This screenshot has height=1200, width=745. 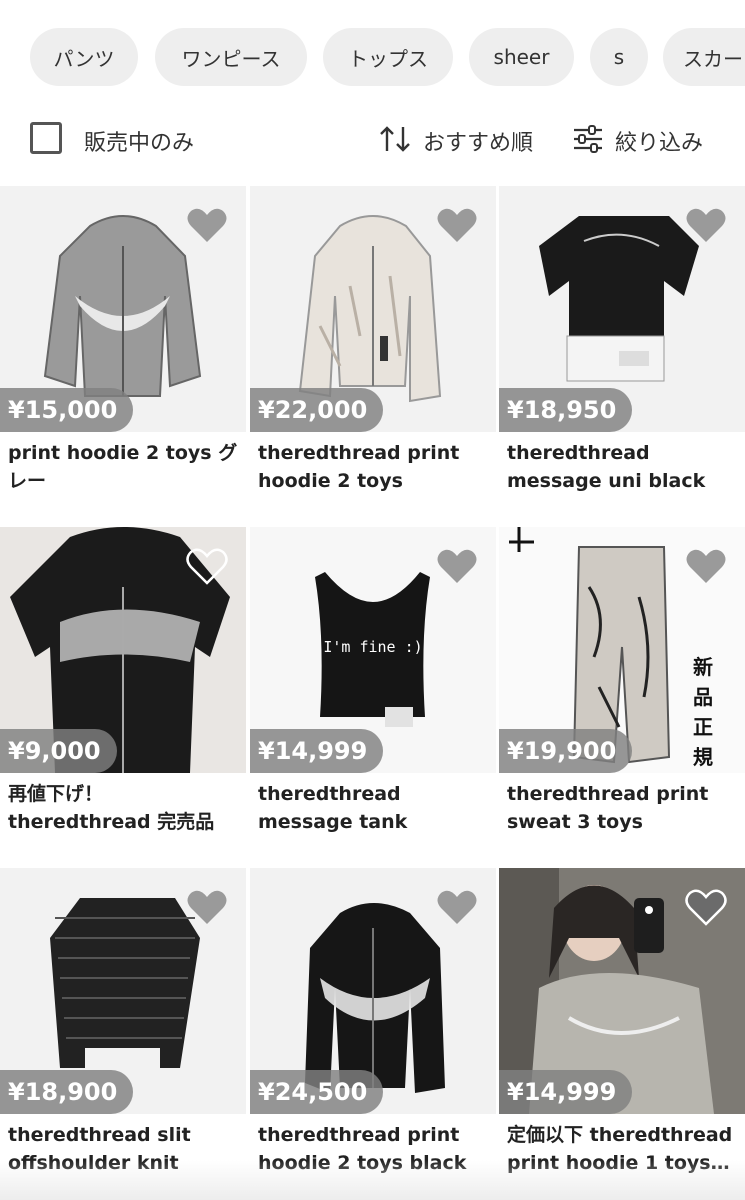 What do you see at coordinates (317, 410) in the screenshot?
I see `price-badge: ¥22,000` at bounding box center [317, 410].